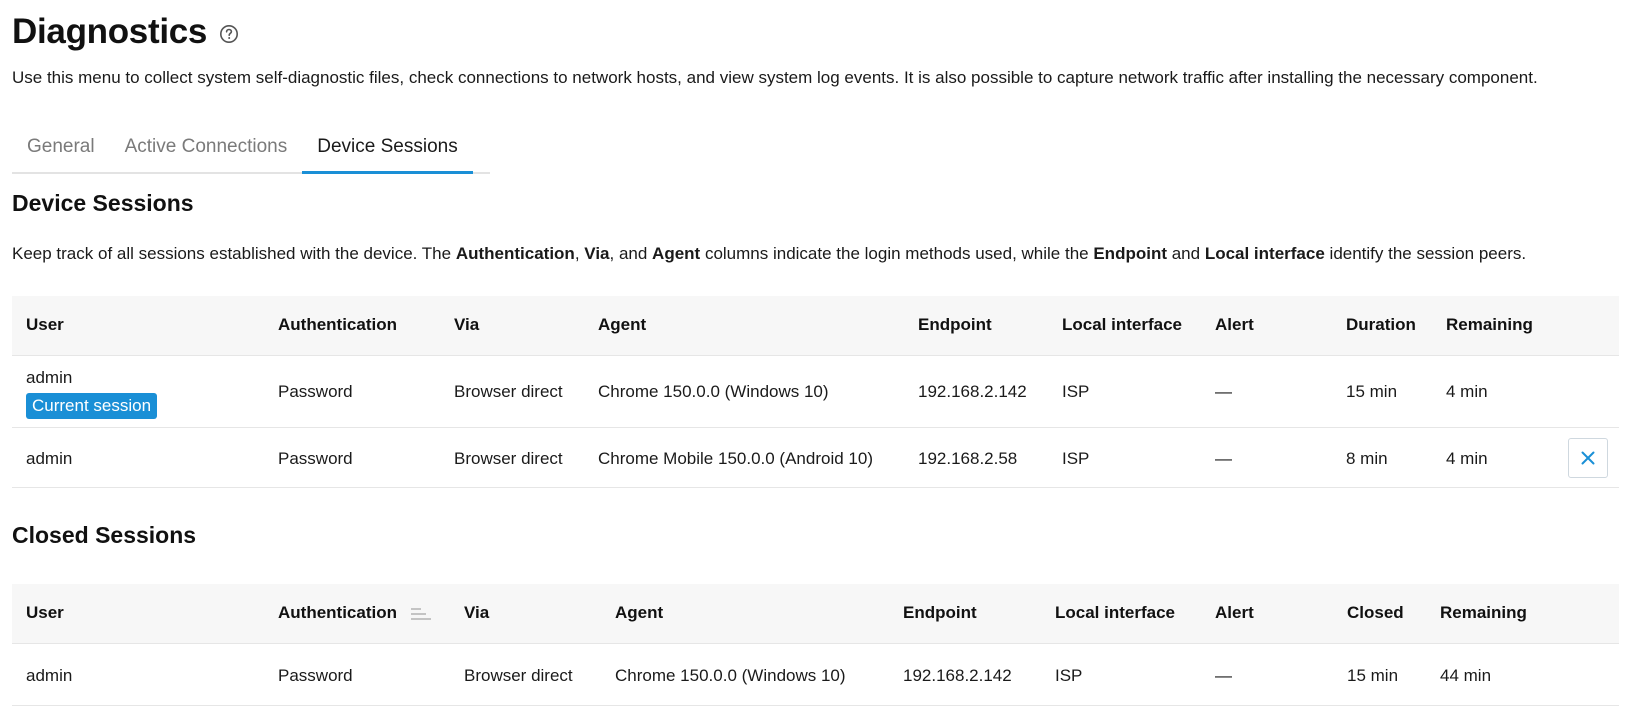 This screenshot has height=716, width=1628. Describe the element at coordinates (1130, 253) in the screenshot. I see `desc-bold-endpoint: Endpoint` at that location.